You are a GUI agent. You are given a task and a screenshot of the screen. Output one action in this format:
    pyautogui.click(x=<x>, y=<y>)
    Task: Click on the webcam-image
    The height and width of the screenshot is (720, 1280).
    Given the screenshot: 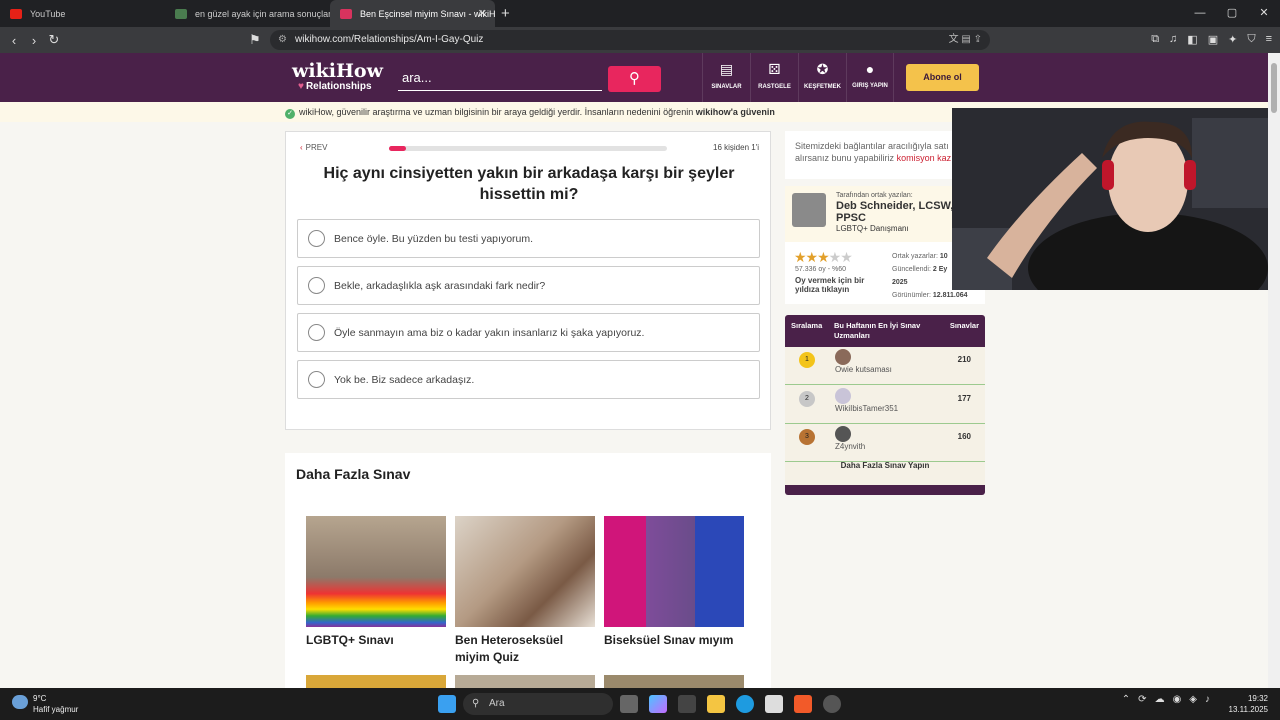 What is the action you would take?
    pyautogui.click(x=1116, y=199)
    